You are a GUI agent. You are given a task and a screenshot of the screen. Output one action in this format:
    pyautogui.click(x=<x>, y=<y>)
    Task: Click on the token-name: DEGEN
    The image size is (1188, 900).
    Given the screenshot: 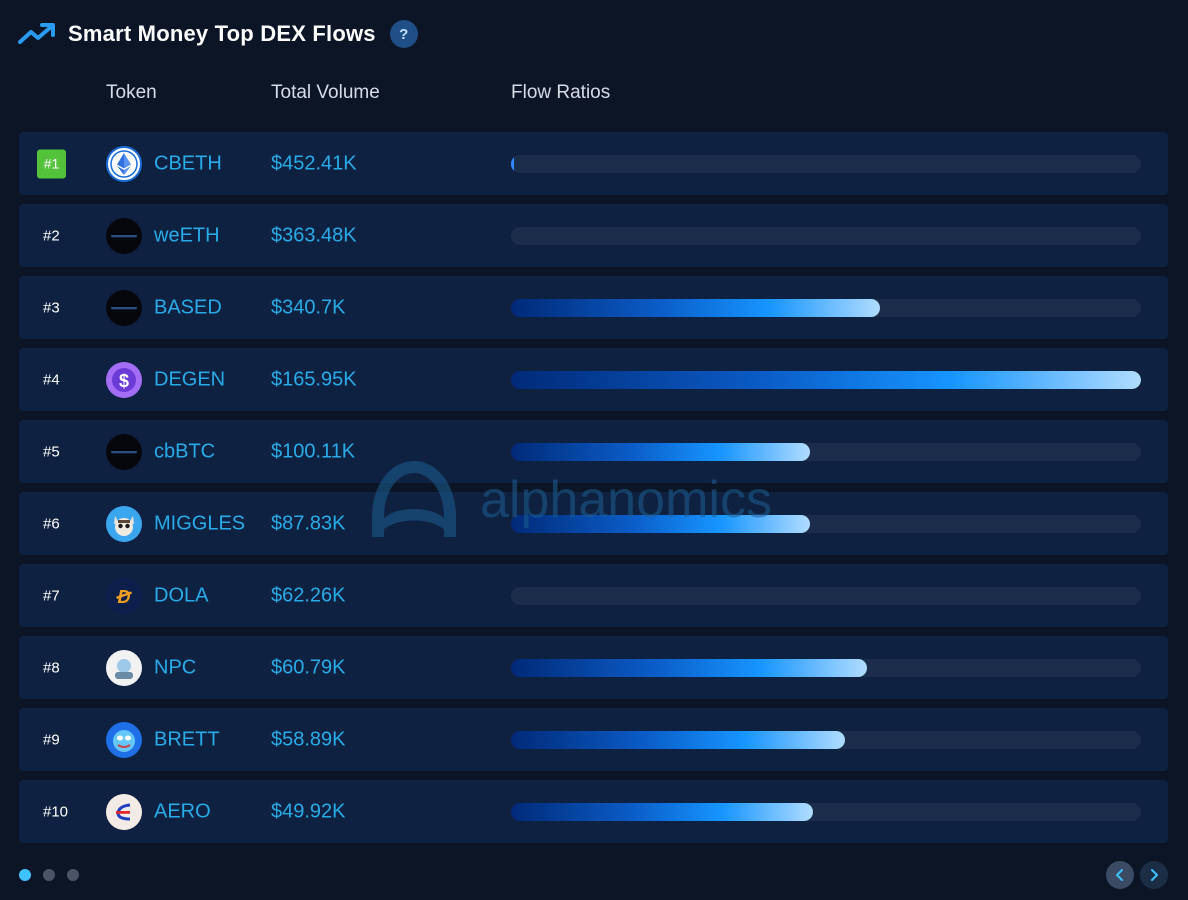 What is the action you would take?
    pyautogui.click(x=200, y=379)
    